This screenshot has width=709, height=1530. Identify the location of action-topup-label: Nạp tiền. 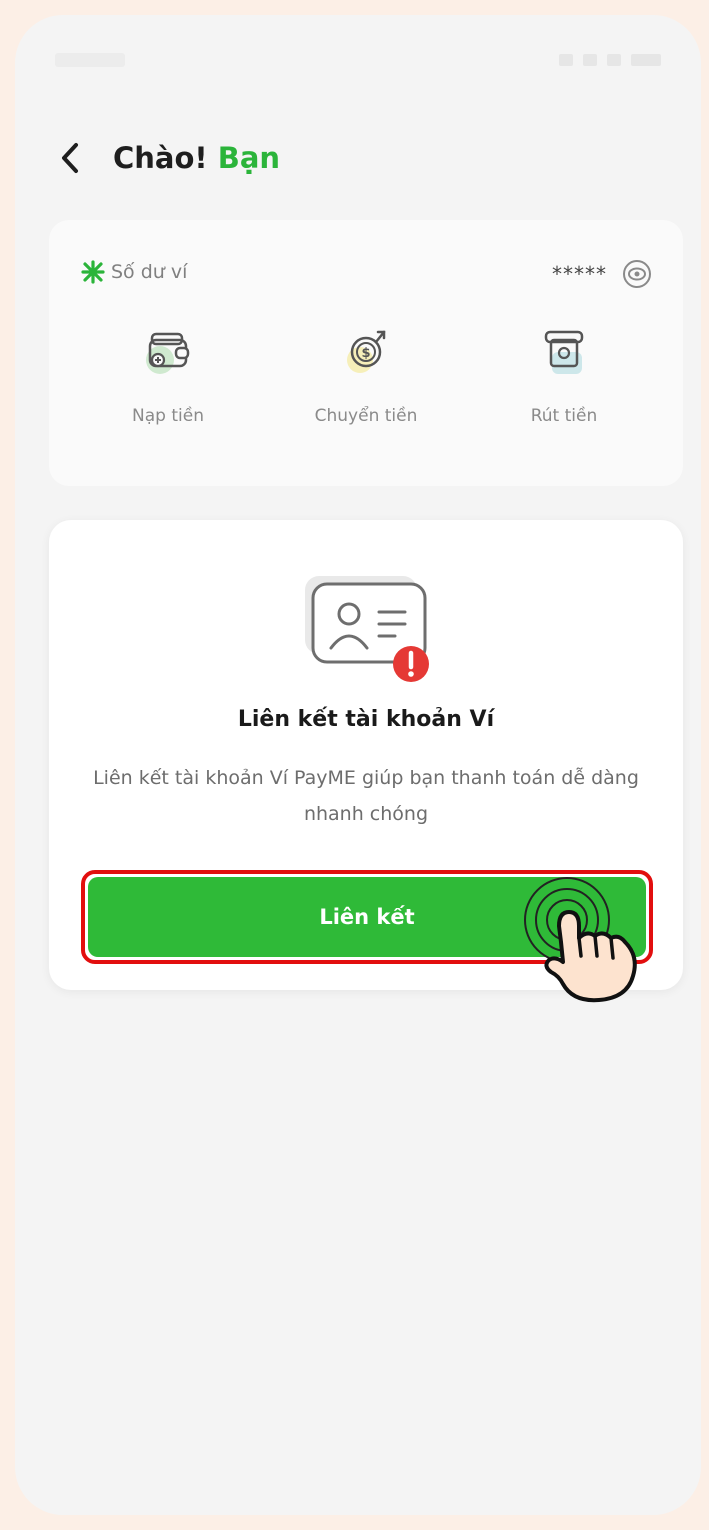
(168, 416).